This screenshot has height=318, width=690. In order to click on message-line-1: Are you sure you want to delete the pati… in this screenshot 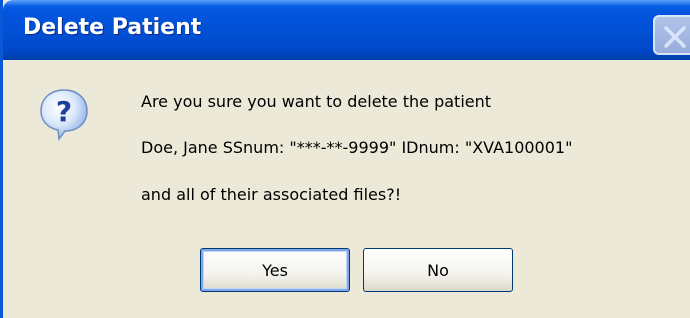, I will do `click(316, 101)`.